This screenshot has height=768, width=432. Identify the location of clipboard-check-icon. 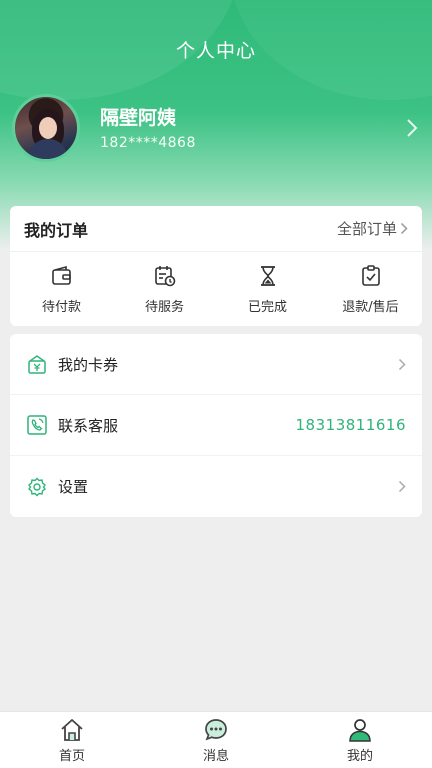
(370, 275).